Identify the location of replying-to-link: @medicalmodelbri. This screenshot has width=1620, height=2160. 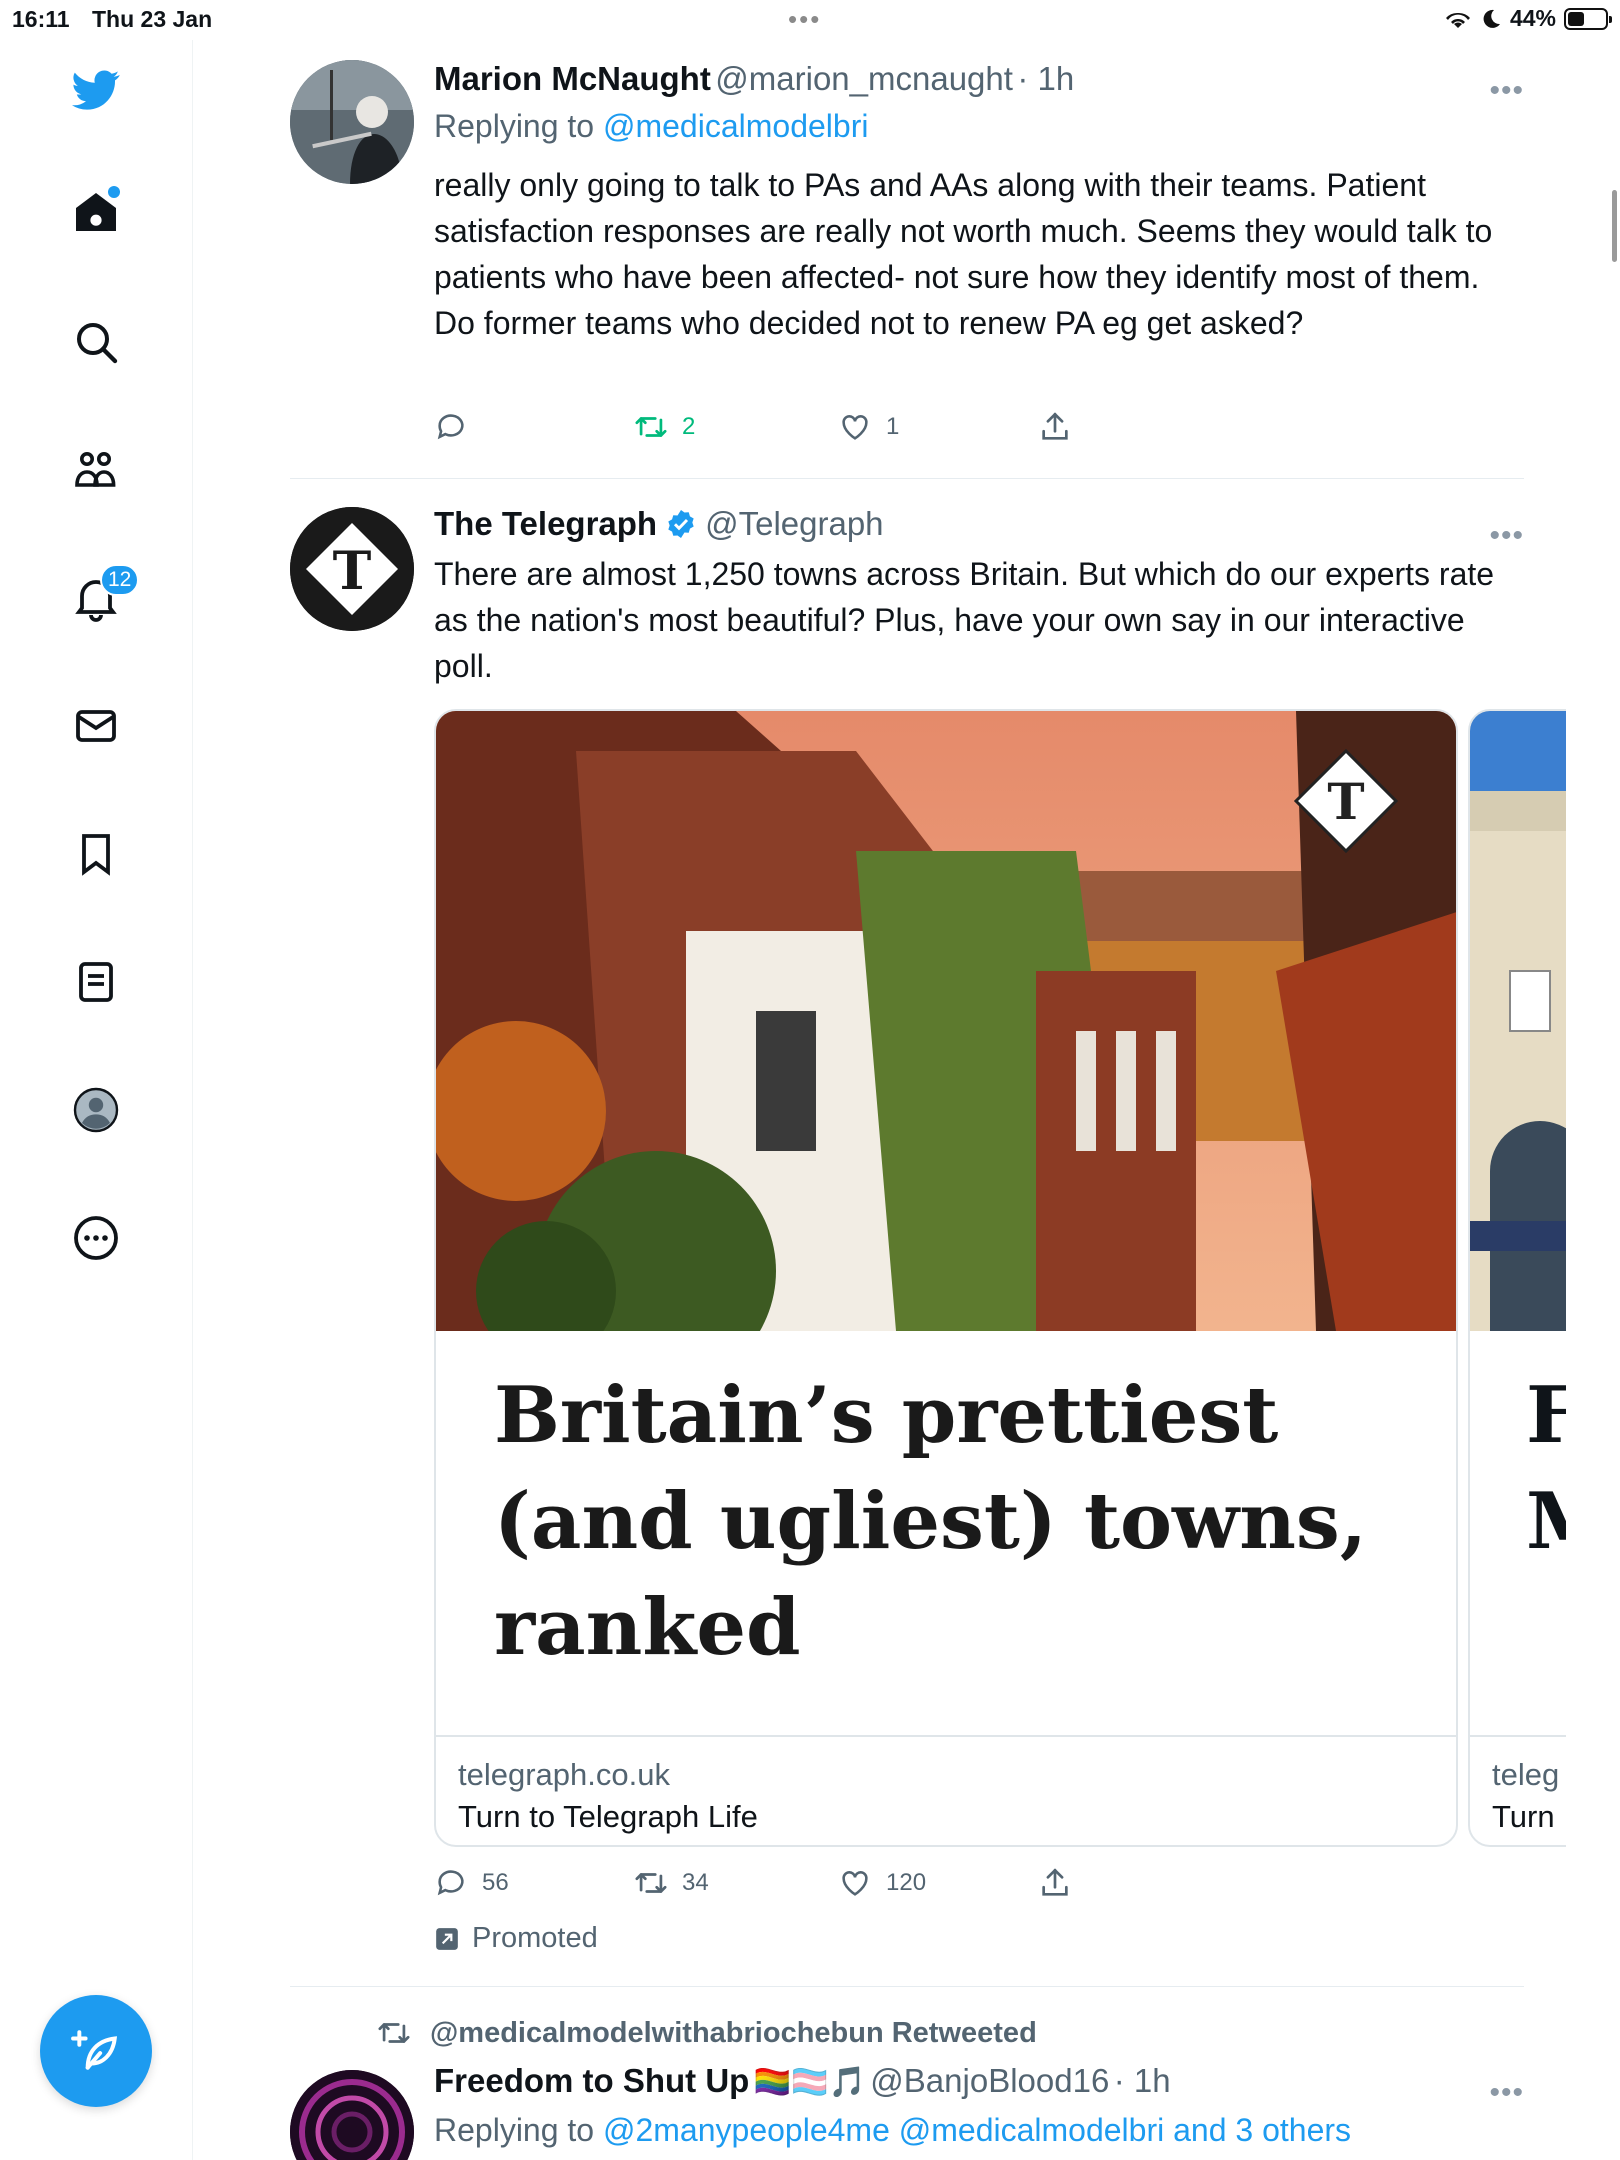
(735, 126).